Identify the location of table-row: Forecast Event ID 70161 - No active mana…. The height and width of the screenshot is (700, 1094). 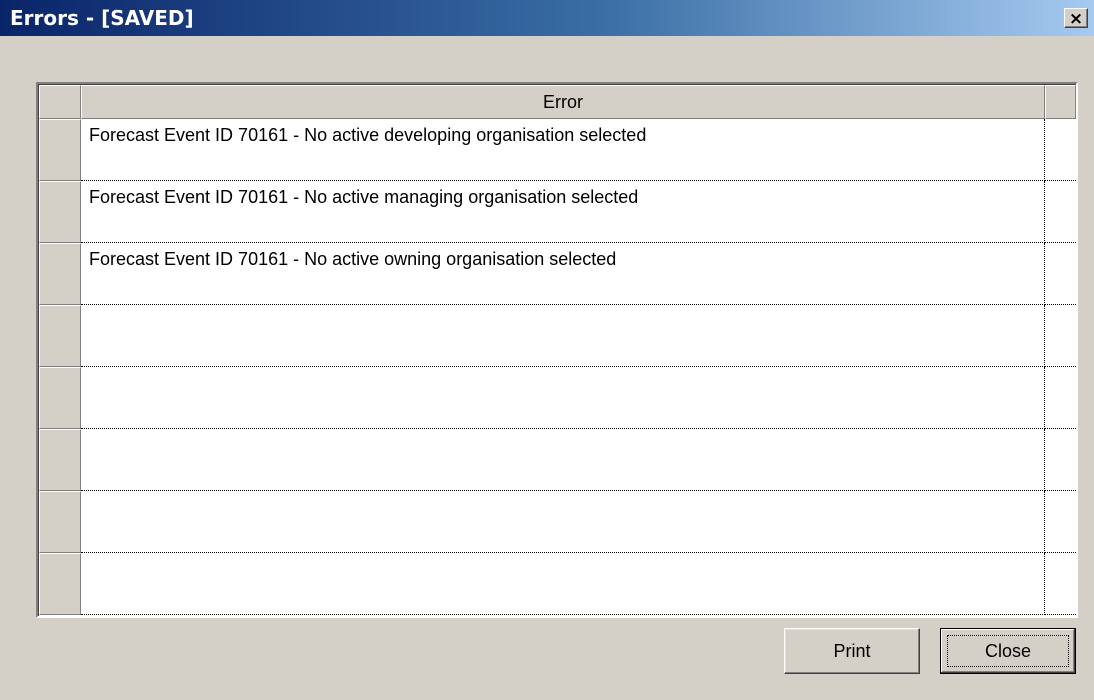
(557, 212).